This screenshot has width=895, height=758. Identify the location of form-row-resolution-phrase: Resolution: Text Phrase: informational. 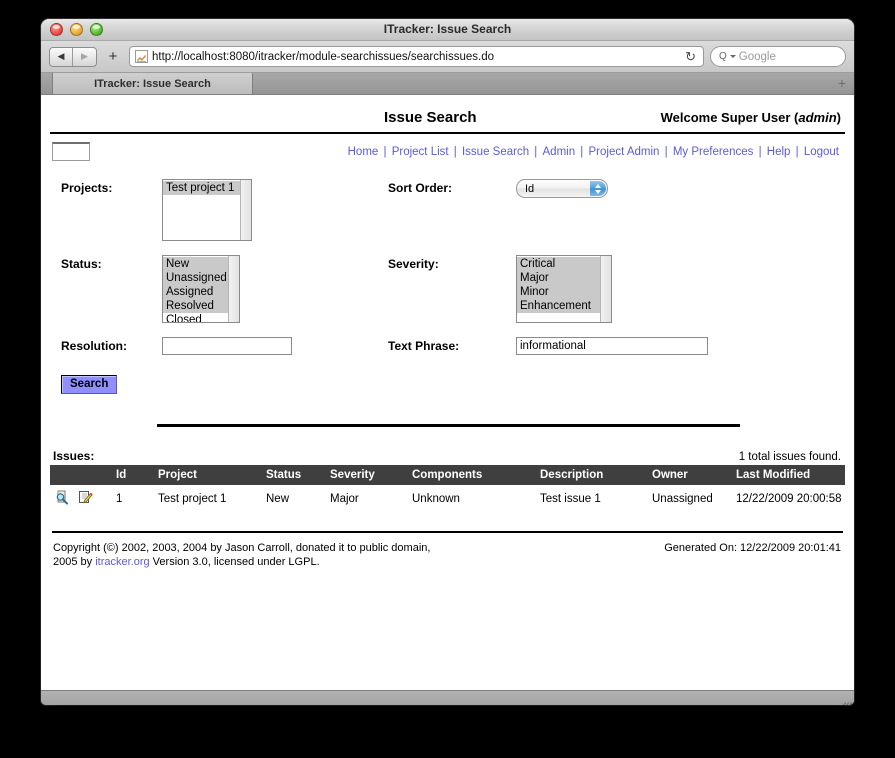
(447, 346).